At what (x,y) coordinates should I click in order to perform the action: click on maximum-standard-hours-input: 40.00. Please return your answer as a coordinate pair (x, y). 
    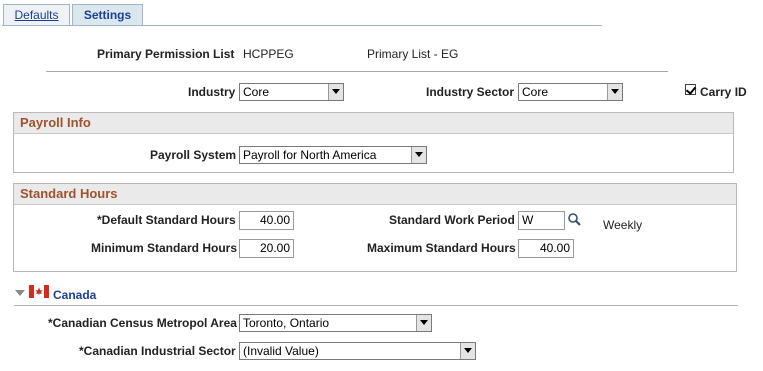
    Looking at the image, I should click on (546, 248).